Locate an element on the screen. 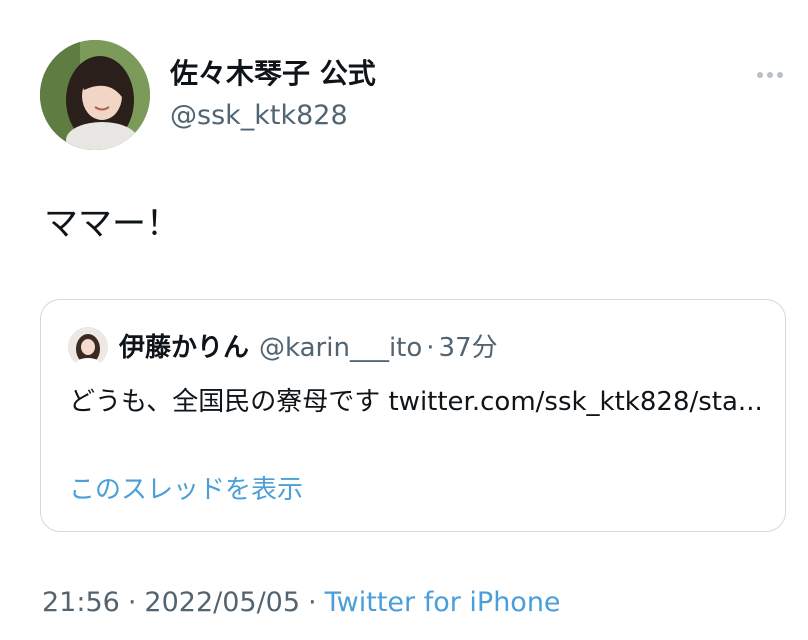 This screenshot has width=808, height=640. tweet-text: ママー！ is located at coordinates (112, 224).